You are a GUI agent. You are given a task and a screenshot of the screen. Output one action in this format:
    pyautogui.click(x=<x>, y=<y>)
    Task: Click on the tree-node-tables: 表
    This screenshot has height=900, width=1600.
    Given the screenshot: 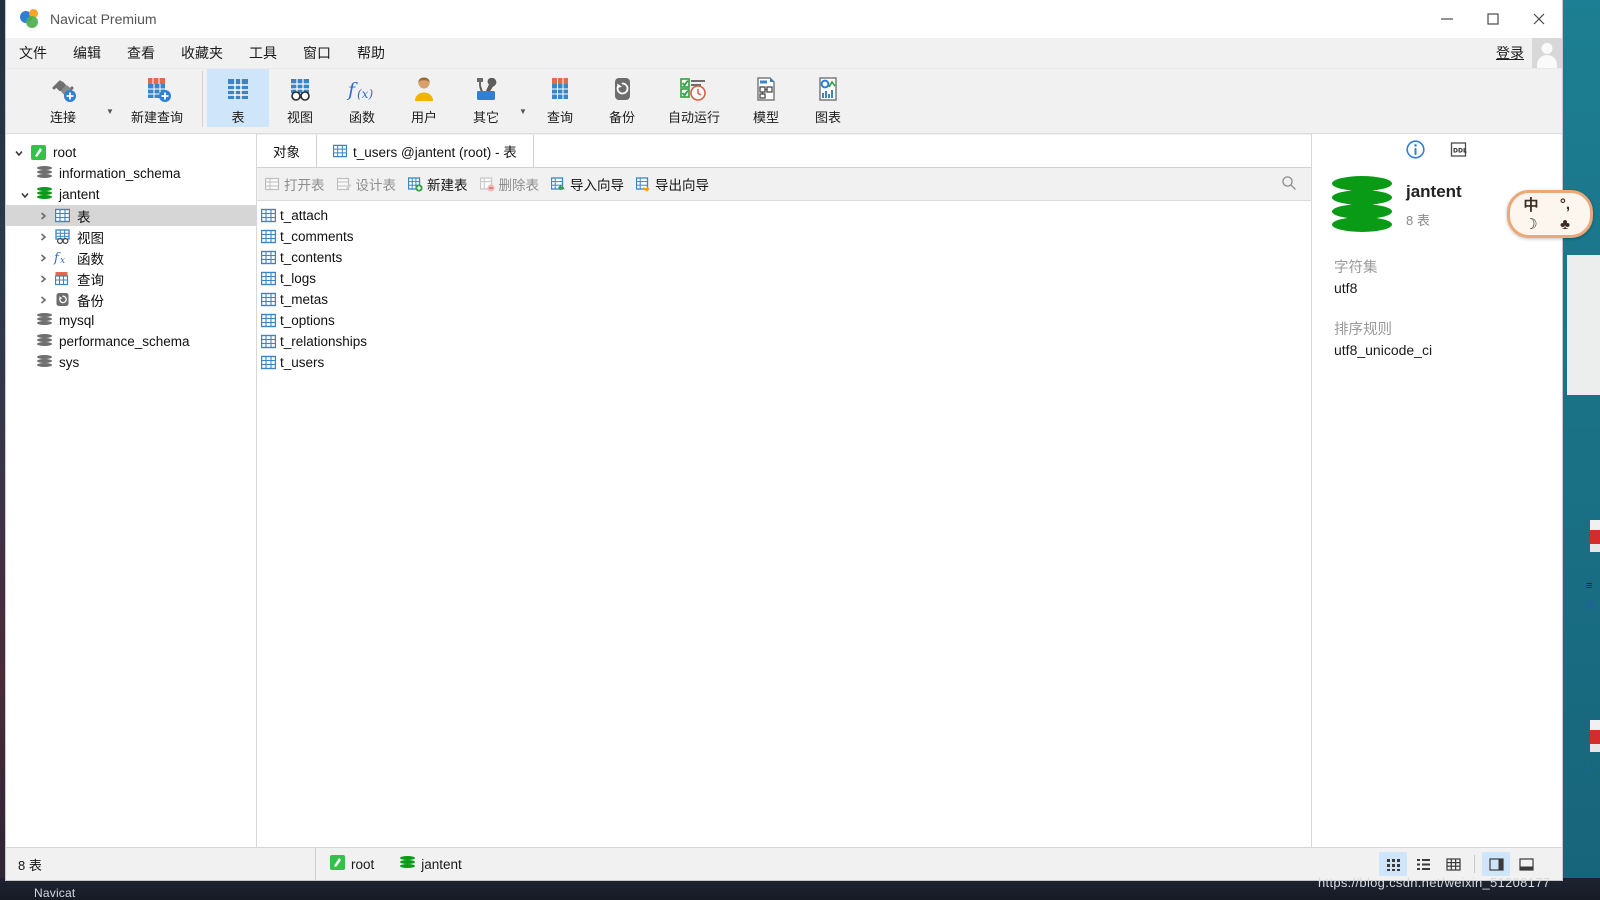 What is the action you would take?
    pyautogui.click(x=131, y=215)
    